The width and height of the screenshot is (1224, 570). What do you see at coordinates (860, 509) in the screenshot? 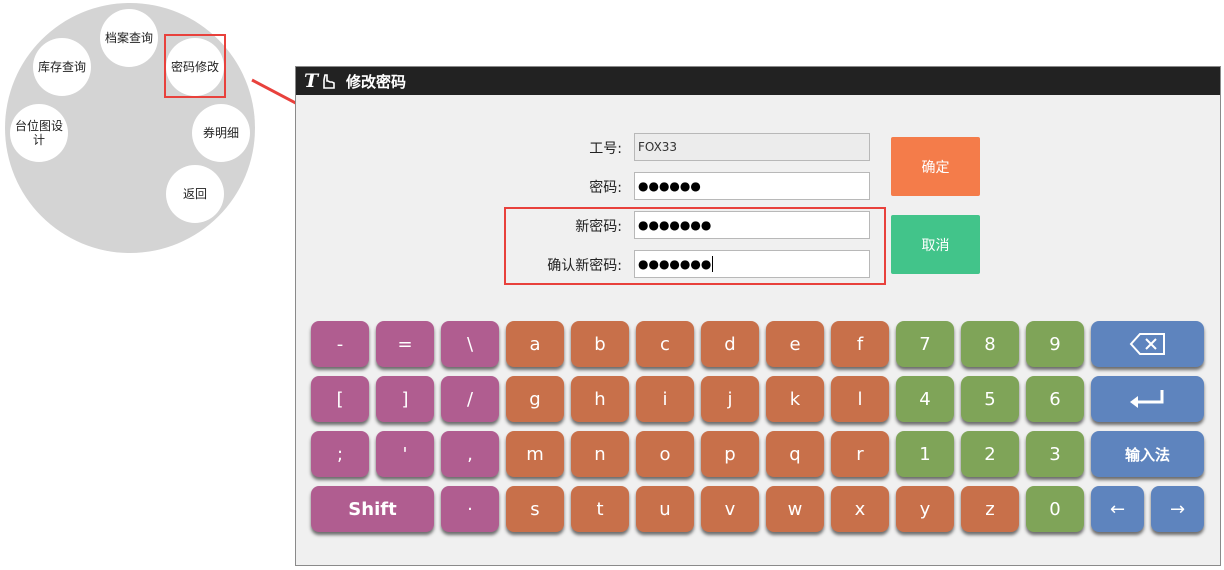
I see `key-x: x` at bounding box center [860, 509].